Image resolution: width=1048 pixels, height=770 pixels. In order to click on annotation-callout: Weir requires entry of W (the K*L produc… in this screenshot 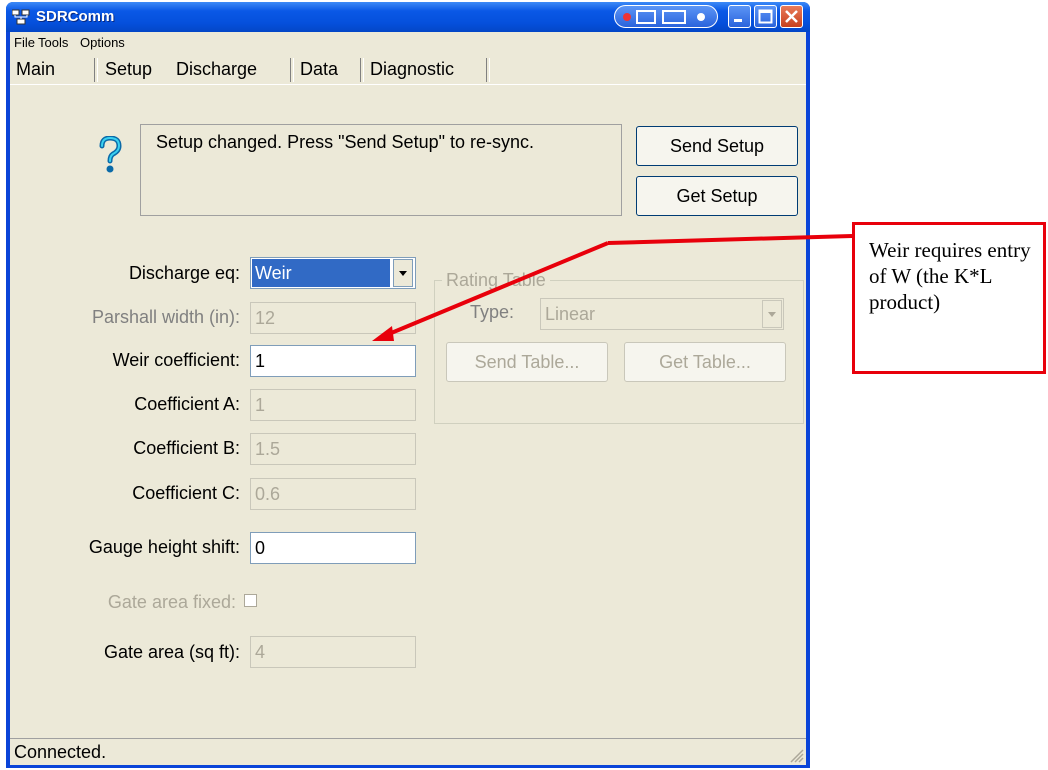, I will do `click(949, 298)`.